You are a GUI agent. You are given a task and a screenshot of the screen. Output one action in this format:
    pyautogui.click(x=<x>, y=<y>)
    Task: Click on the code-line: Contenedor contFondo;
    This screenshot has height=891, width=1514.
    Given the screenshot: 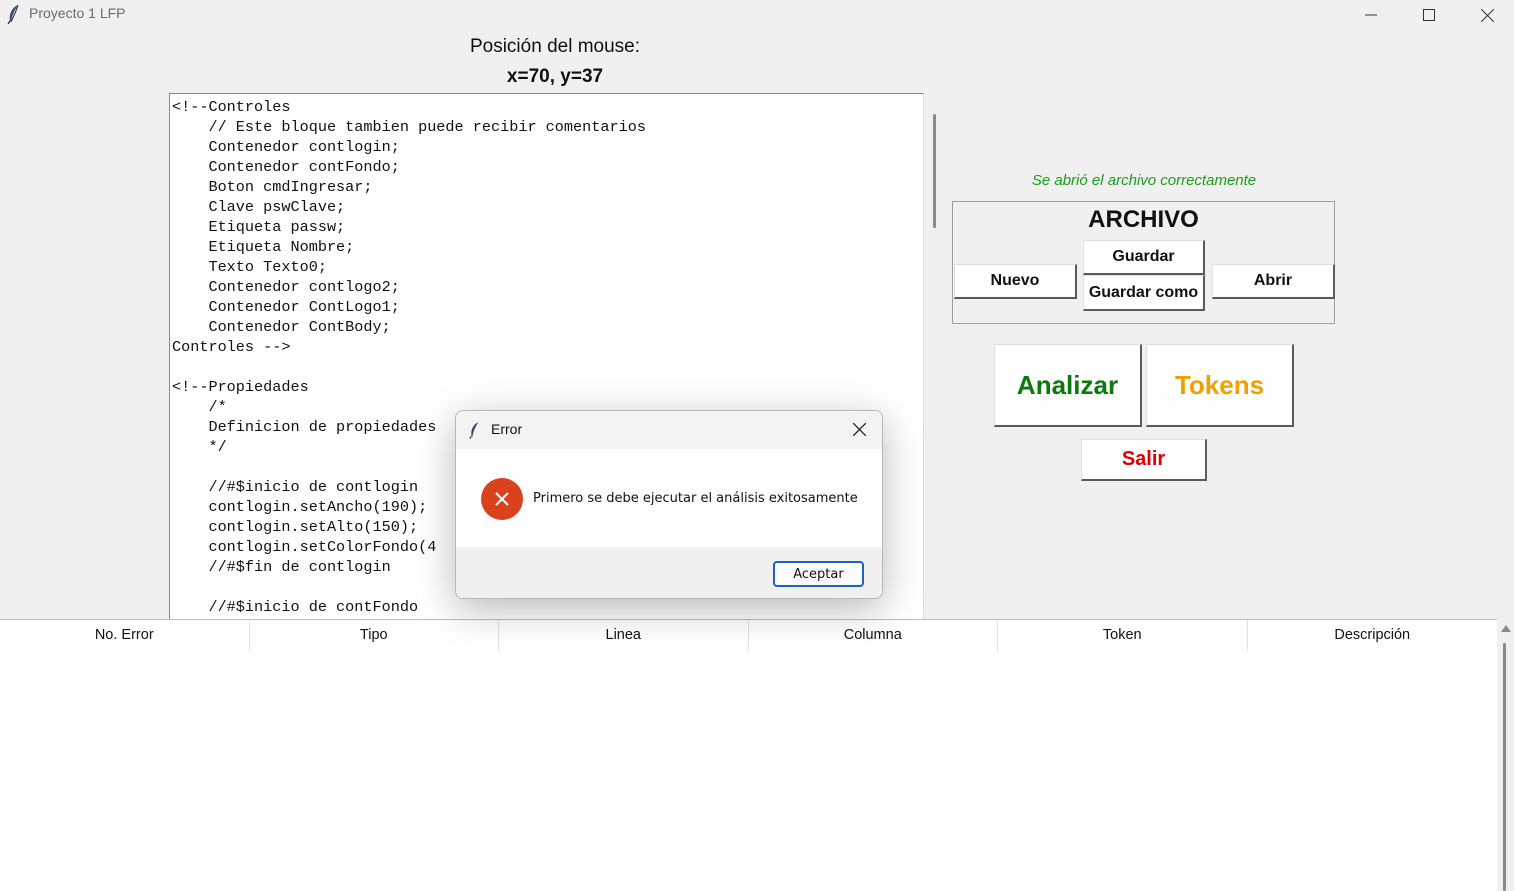 What is the action you would take?
    pyautogui.click(x=547, y=167)
    